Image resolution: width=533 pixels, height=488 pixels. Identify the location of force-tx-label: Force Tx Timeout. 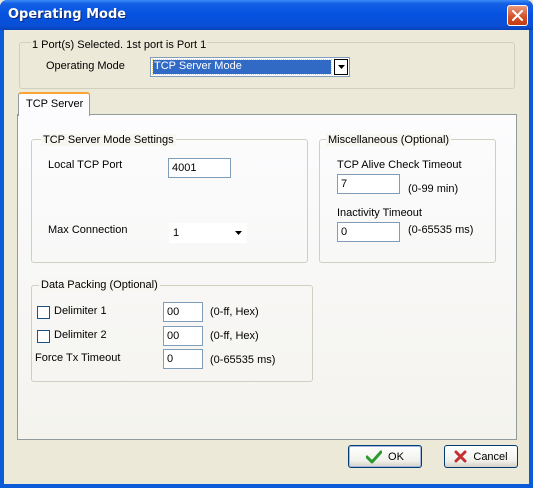
(78, 358).